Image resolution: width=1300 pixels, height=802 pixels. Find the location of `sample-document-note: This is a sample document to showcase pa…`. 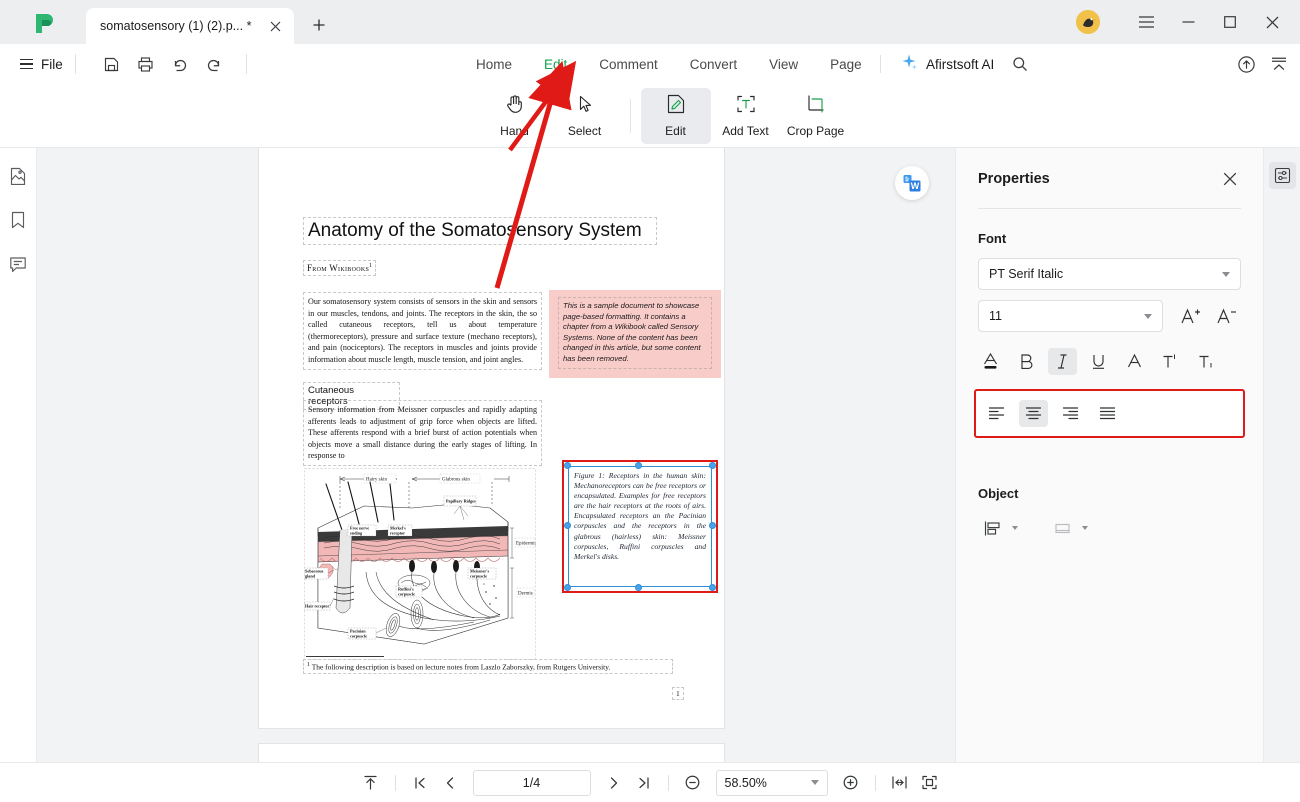

sample-document-note: This is a sample document to showcase pa… is located at coordinates (635, 333).